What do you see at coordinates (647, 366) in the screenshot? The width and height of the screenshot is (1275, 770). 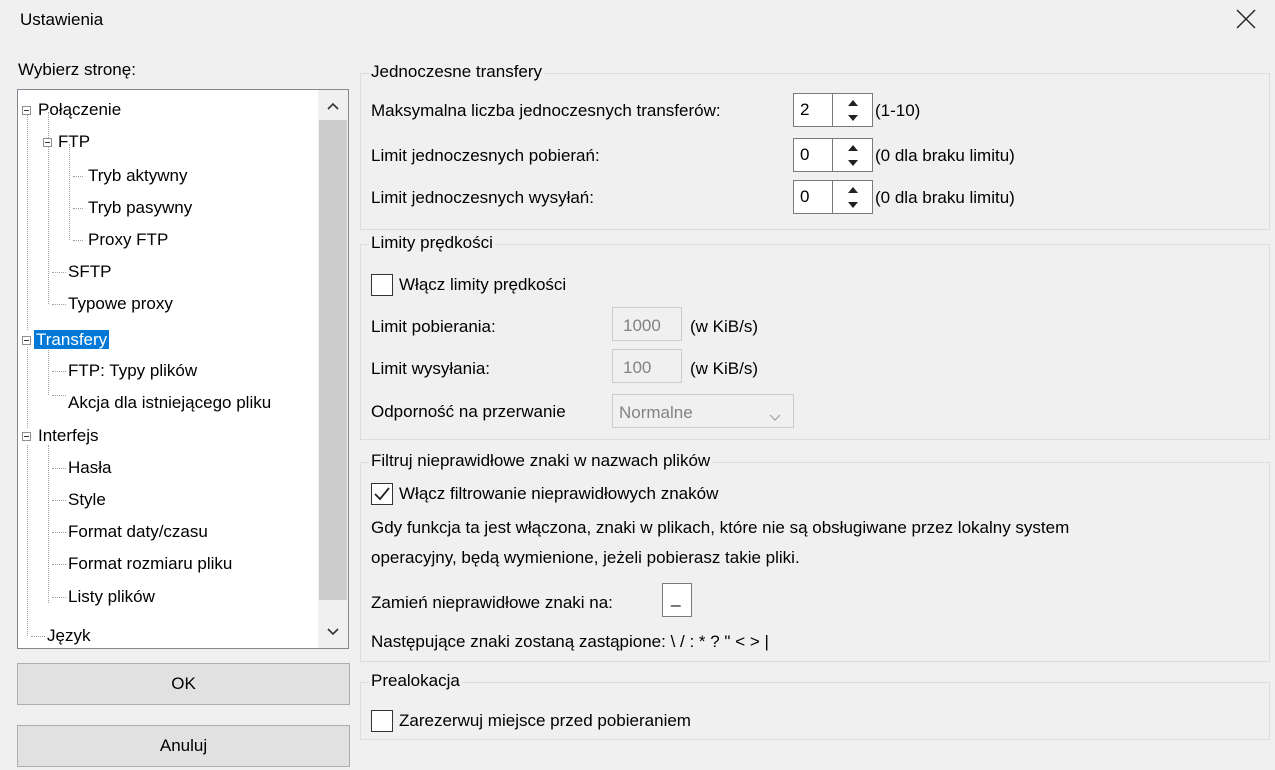 I see `upload-speed-input: 100` at bounding box center [647, 366].